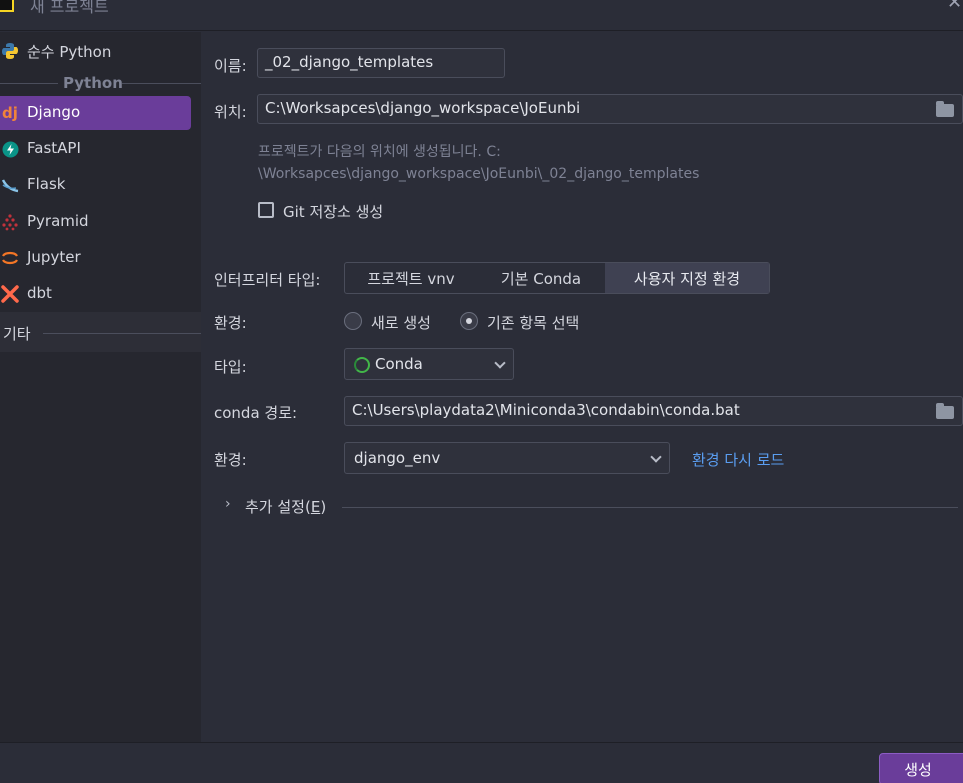 Image resolution: width=963 pixels, height=783 pixels. Describe the element at coordinates (10, 185) in the screenshot. I see `flask-icon` at that location.